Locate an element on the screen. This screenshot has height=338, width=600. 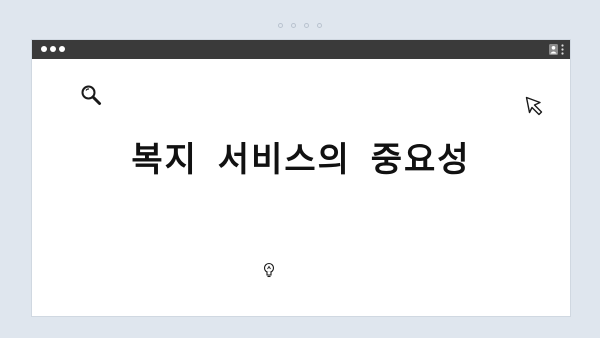
kebab-menu-icon is located at coordinates (562, 49).